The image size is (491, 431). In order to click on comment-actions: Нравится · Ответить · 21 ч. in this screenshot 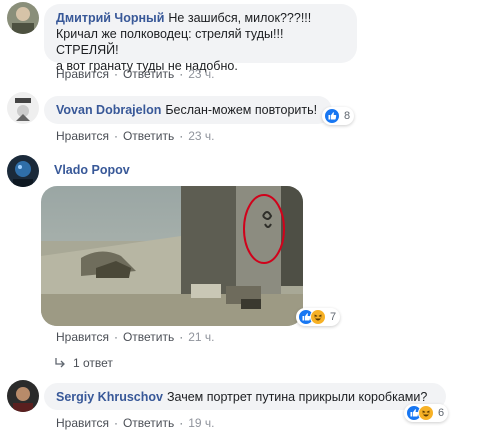, I will do `click(135, 337)`.